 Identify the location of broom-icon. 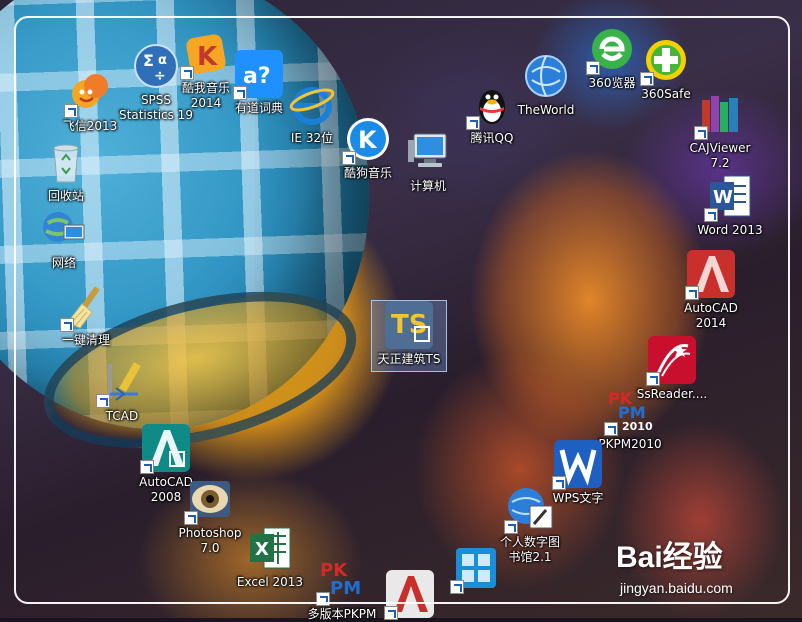
(85, 307).